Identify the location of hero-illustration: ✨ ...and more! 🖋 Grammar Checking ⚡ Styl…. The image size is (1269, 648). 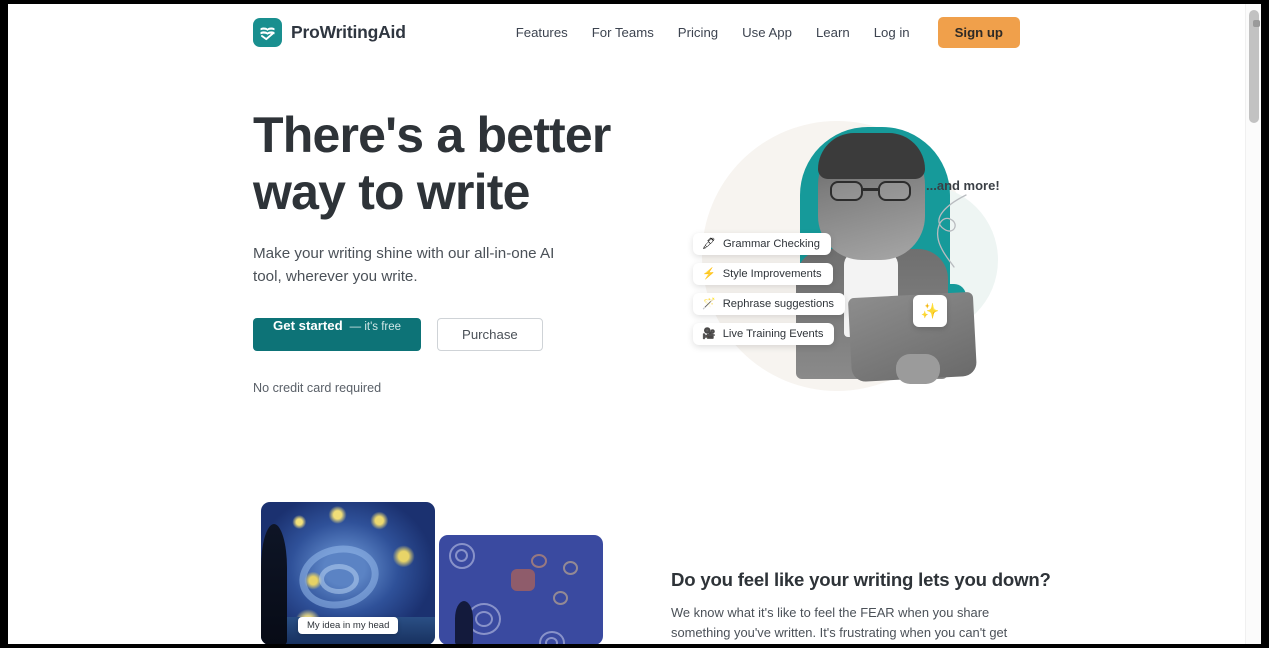
(848, 249).